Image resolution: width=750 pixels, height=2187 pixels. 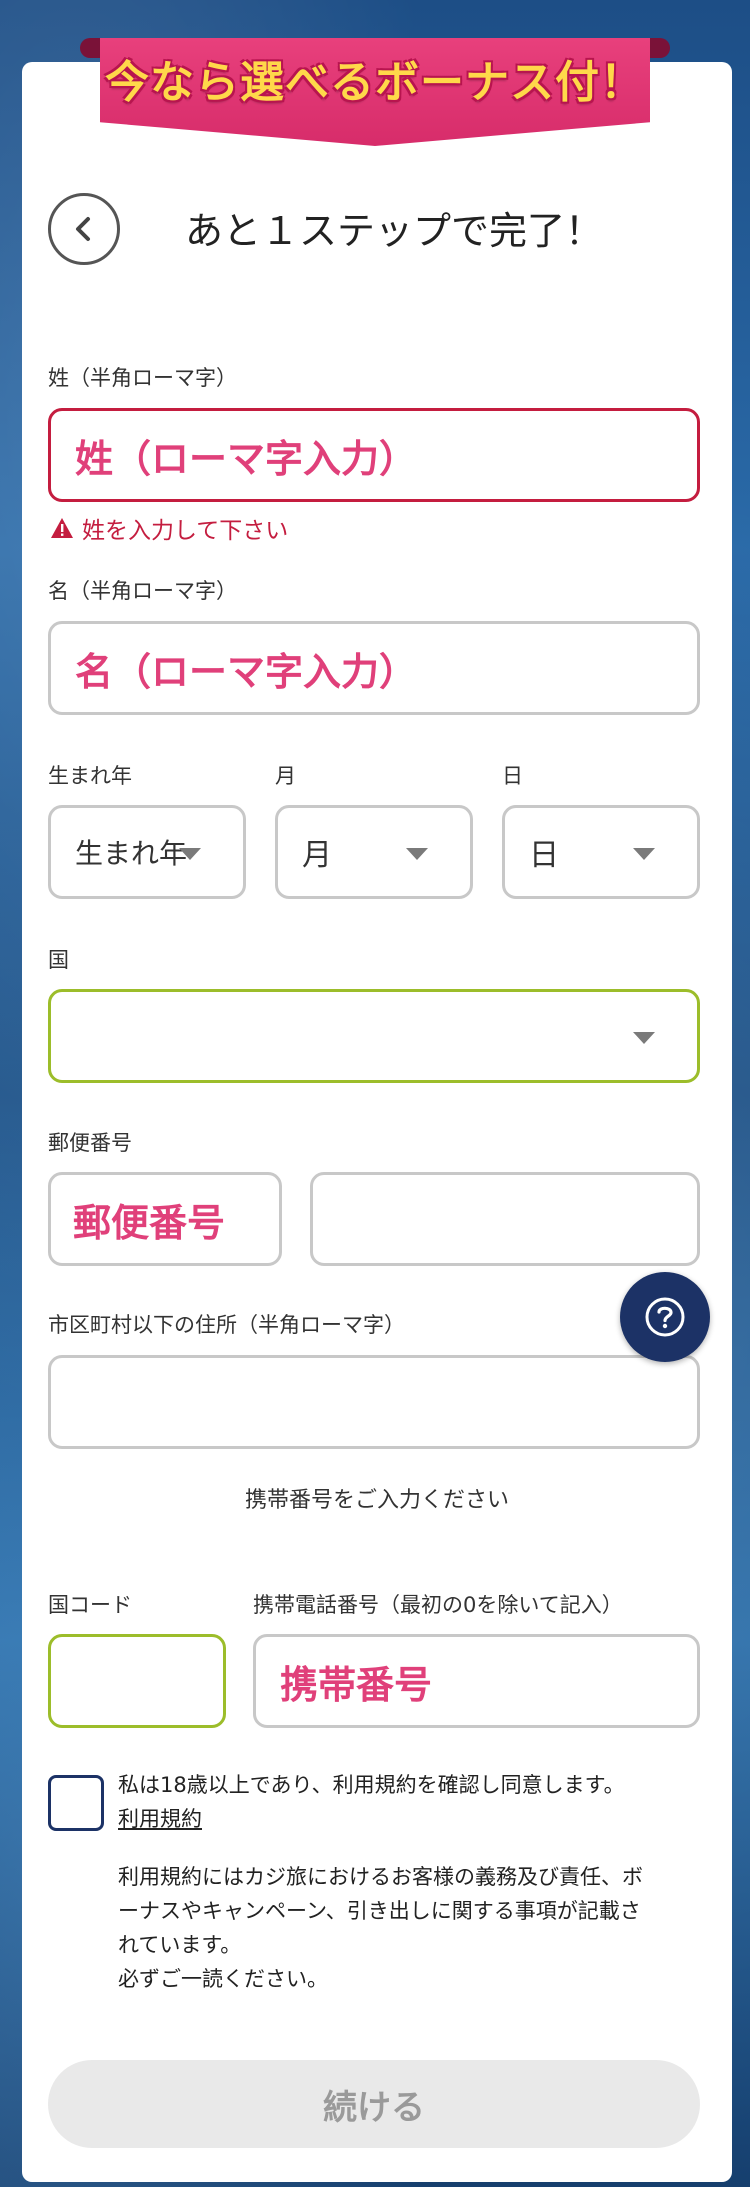 I want to click on address-label: 市区町村以下の住所（半角ローマ字）, so click(x=226, y=1325).